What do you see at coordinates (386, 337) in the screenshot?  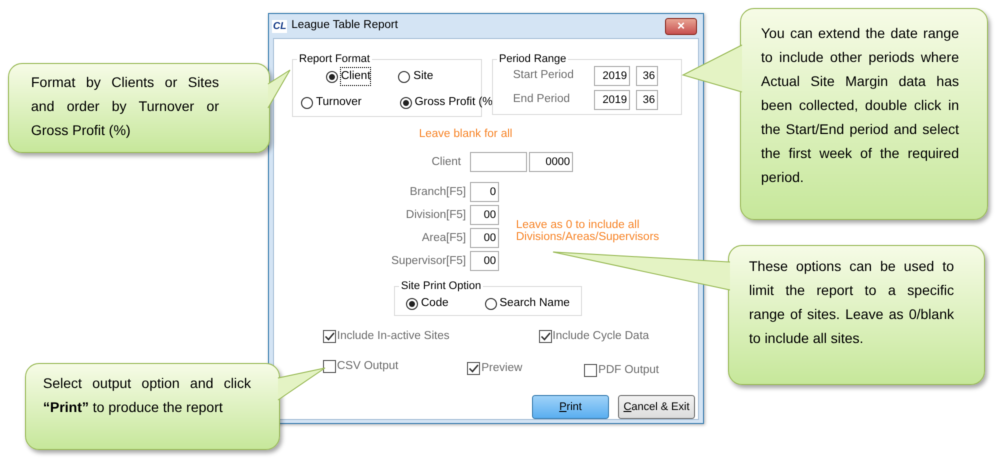 I see `checkbox: Include In-active Sites` at bounding box center [386, 337].